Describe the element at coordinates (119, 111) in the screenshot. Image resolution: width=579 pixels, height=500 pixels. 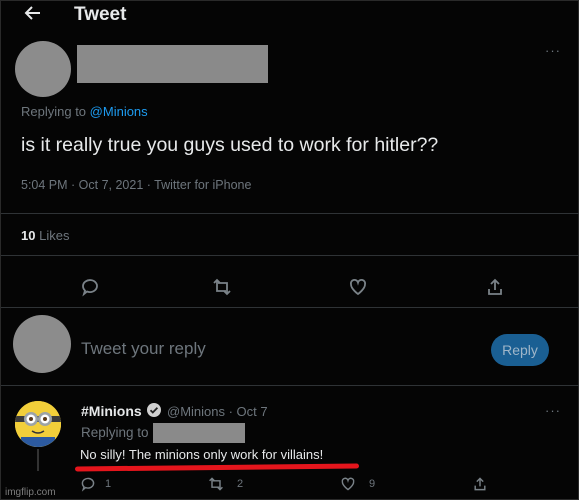
I see `mention-link: @Minions` at that location.